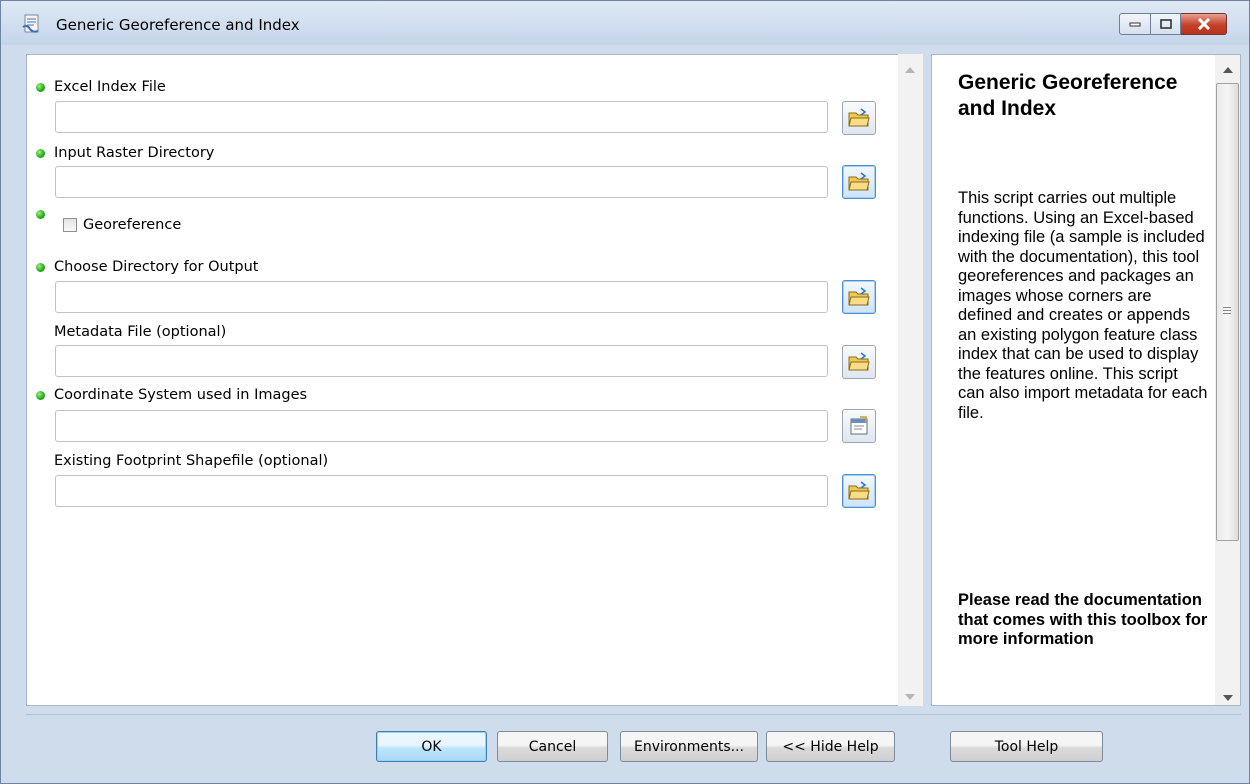 Image resolution: width=1250 pixels, height=784 pixels. Describe the element at coordinates (441, 117) in the screenshot. I see `excel-index-file-input` at that location.